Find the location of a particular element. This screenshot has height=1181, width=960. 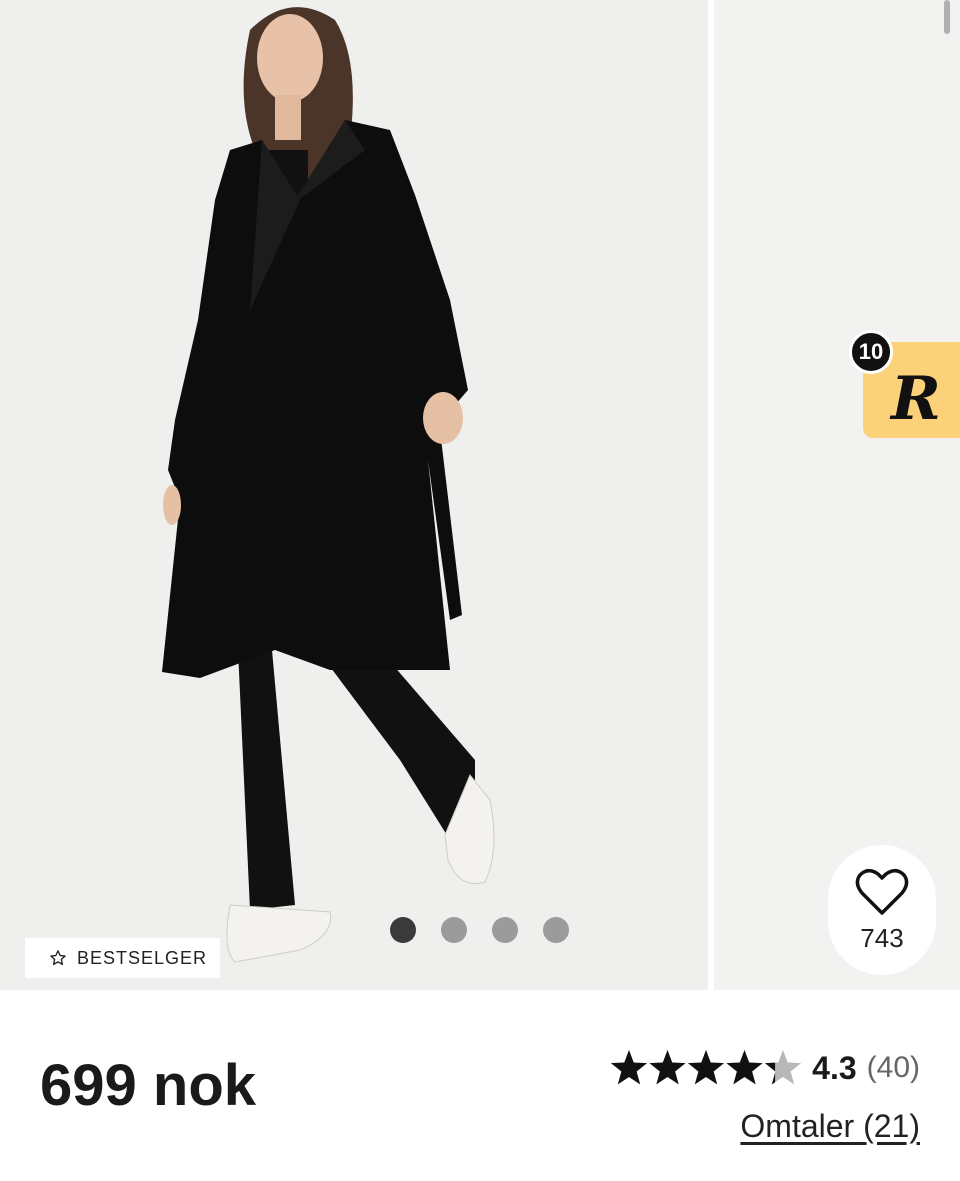

product-price: 699 nok is located at coordinates (148, 1085).